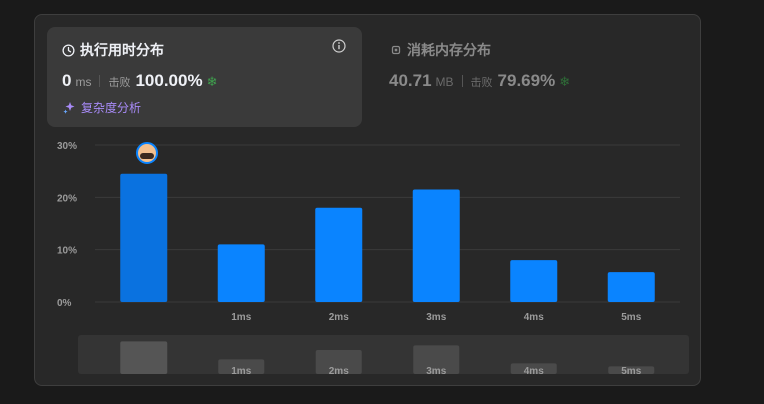  Describe the element at coordinates (67, 146) in the screenshot. I see `y-tick-label: 30%` at that location.